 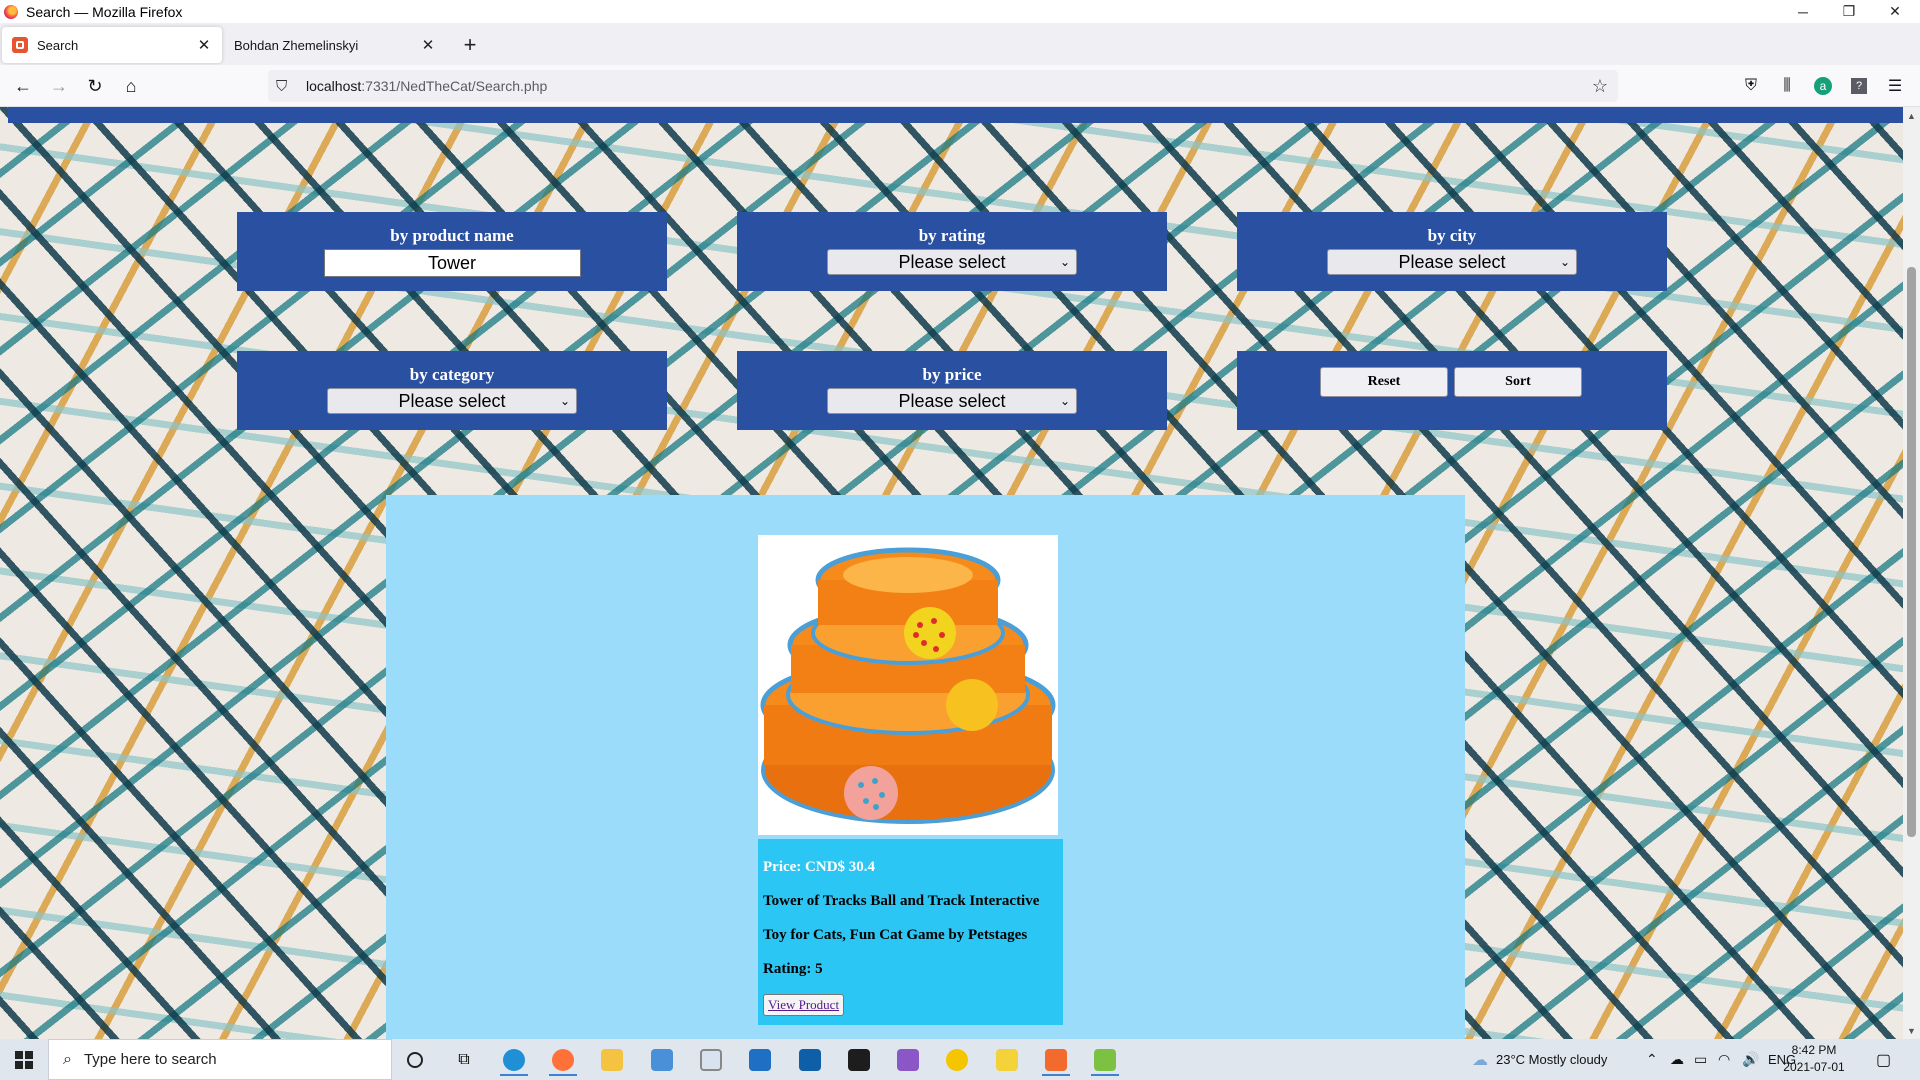 What do you see at coordinates (1803, 11) in the screenshot?
I see `minimize-button: ─` at bounding box center [1803, 11].